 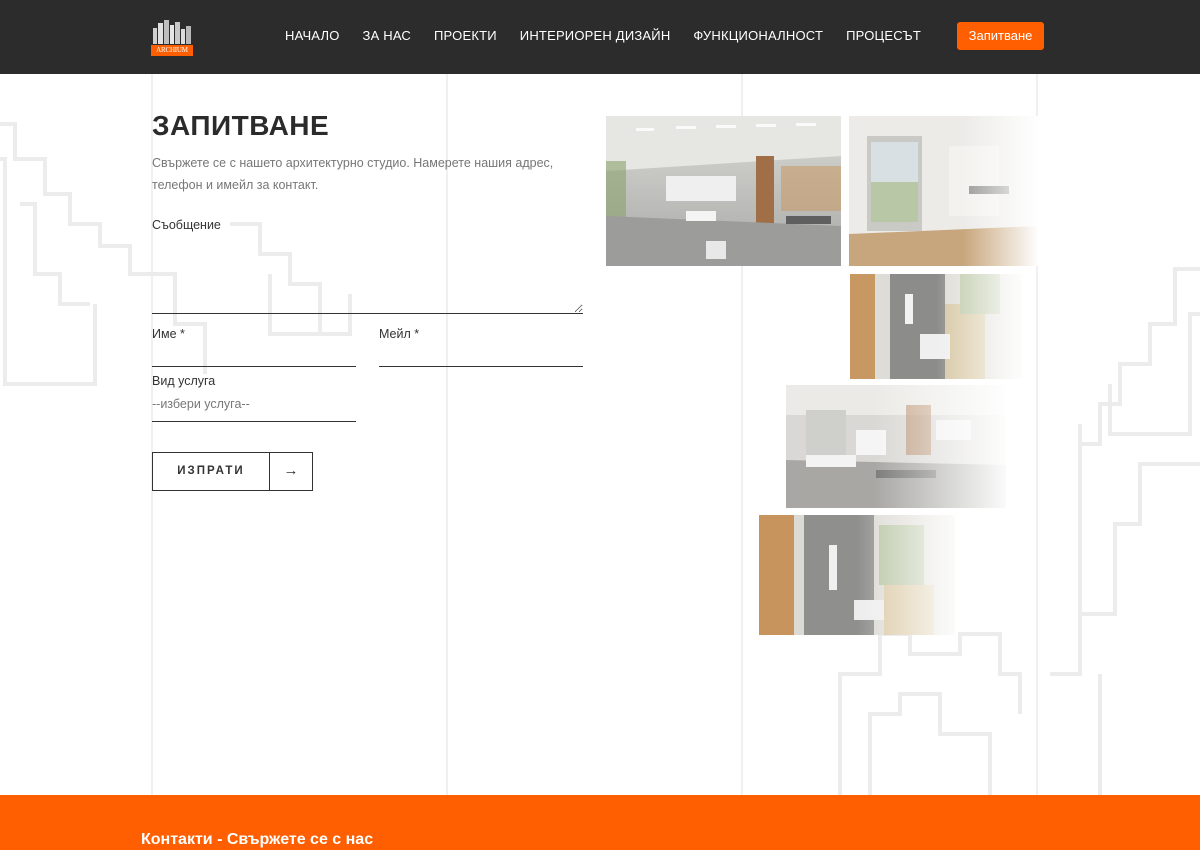 I want to click on message-field, so click(x=367, y=277).